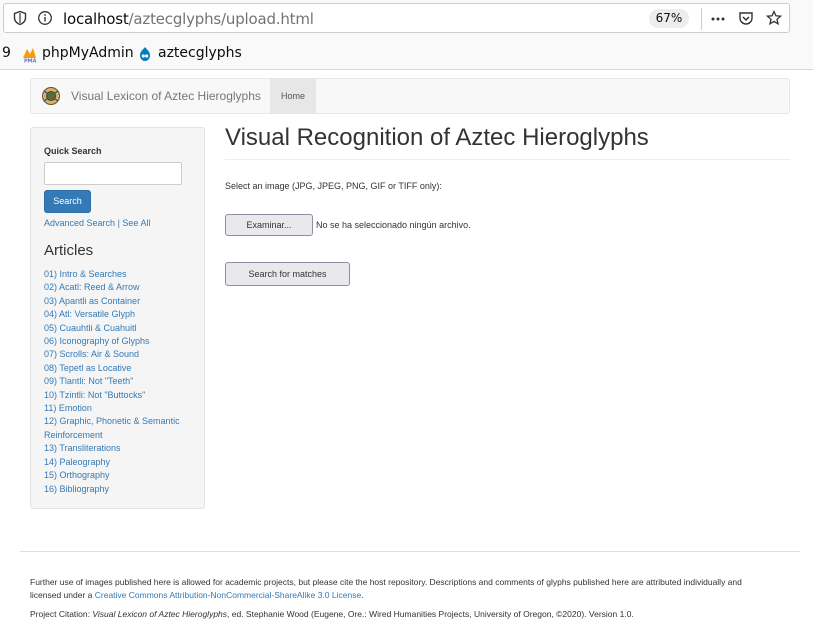  Describe the element at coordinates (119, 287) in the screenshot. I see `article-link: 02) Acatl: Reed & Arrow` at that location.